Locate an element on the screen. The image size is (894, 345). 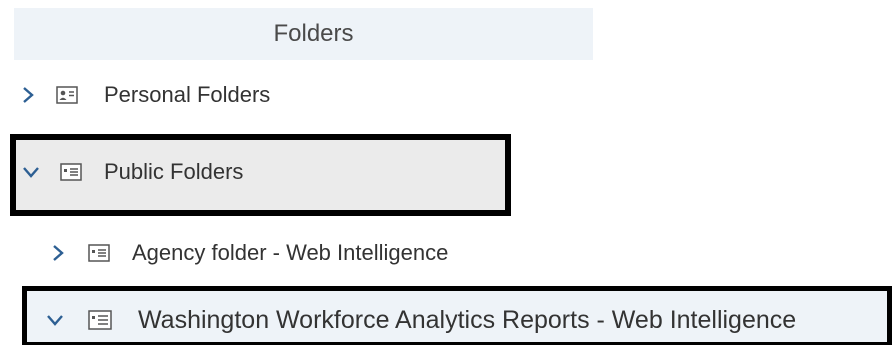
tree-item-label: Agency folder - Web Intelligence is located at coordinates (290, 252).